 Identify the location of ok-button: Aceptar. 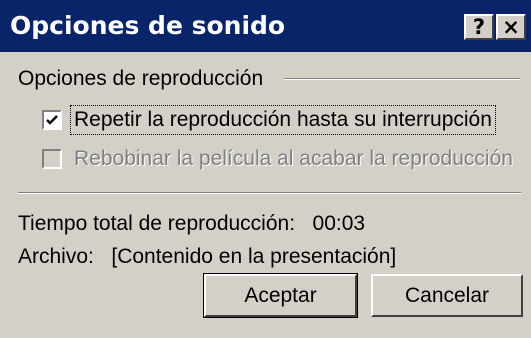
(280, 295).